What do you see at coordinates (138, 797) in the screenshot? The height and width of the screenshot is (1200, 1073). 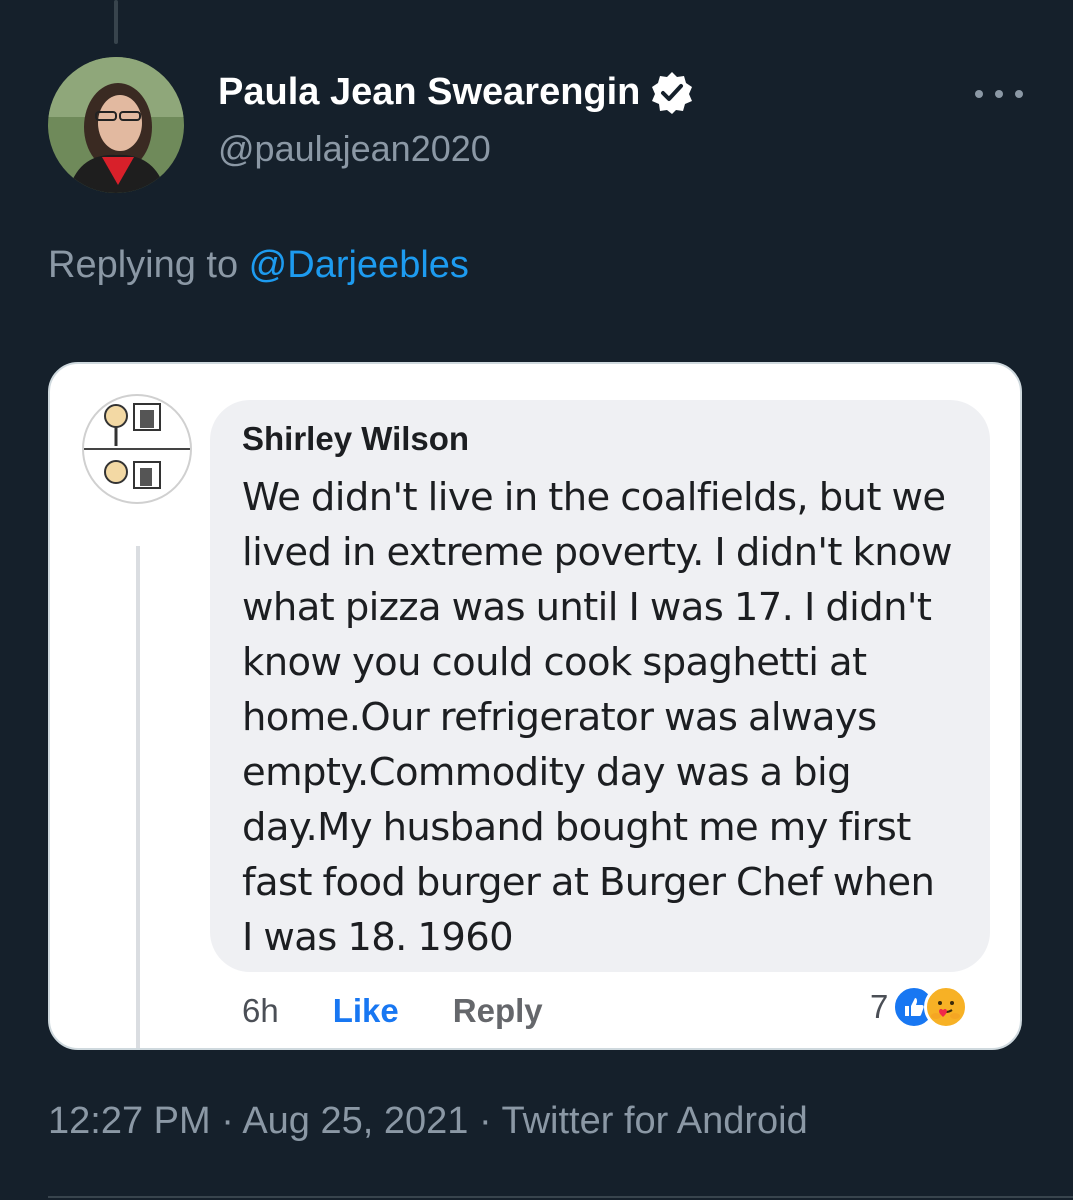 I see `comment-thread-line` at bounding box center [138, 797].